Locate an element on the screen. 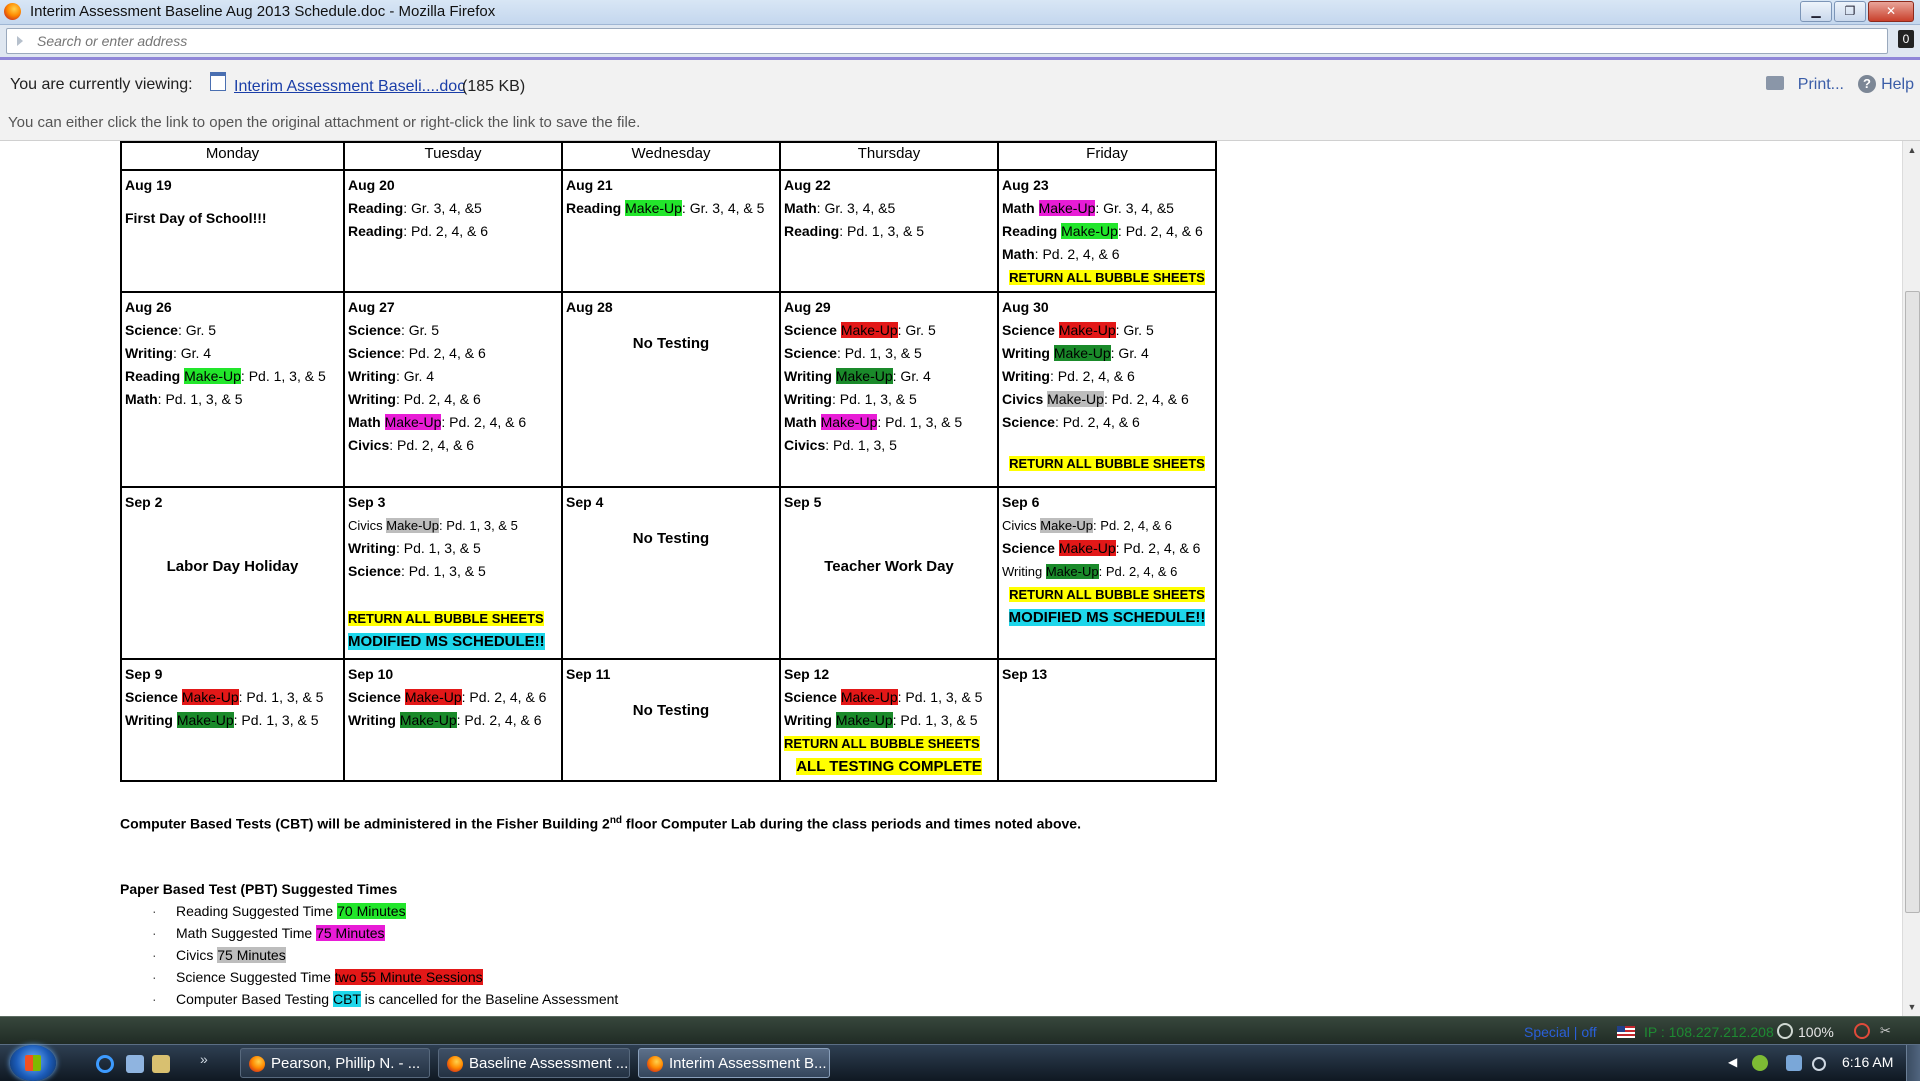 This screenshot has height=1081, width=1920. subject: Science is located at coordinates (374, 330).